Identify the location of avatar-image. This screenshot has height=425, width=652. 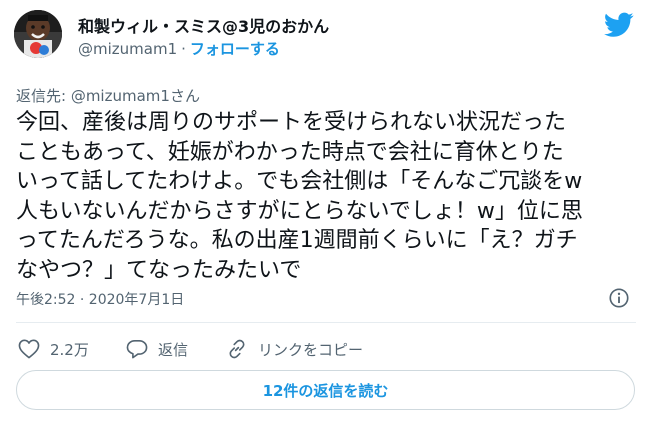
(38, 34).